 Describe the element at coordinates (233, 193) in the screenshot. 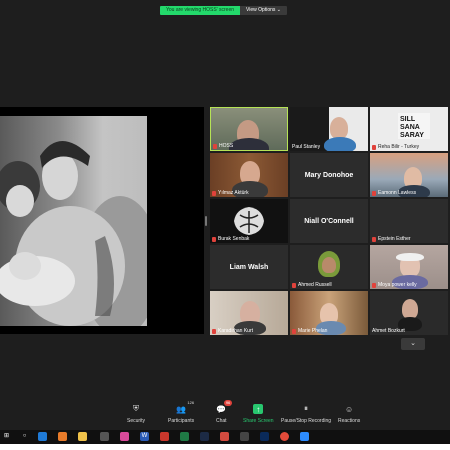

I see `participant-name: Yılmaz Aktürk` at that location.